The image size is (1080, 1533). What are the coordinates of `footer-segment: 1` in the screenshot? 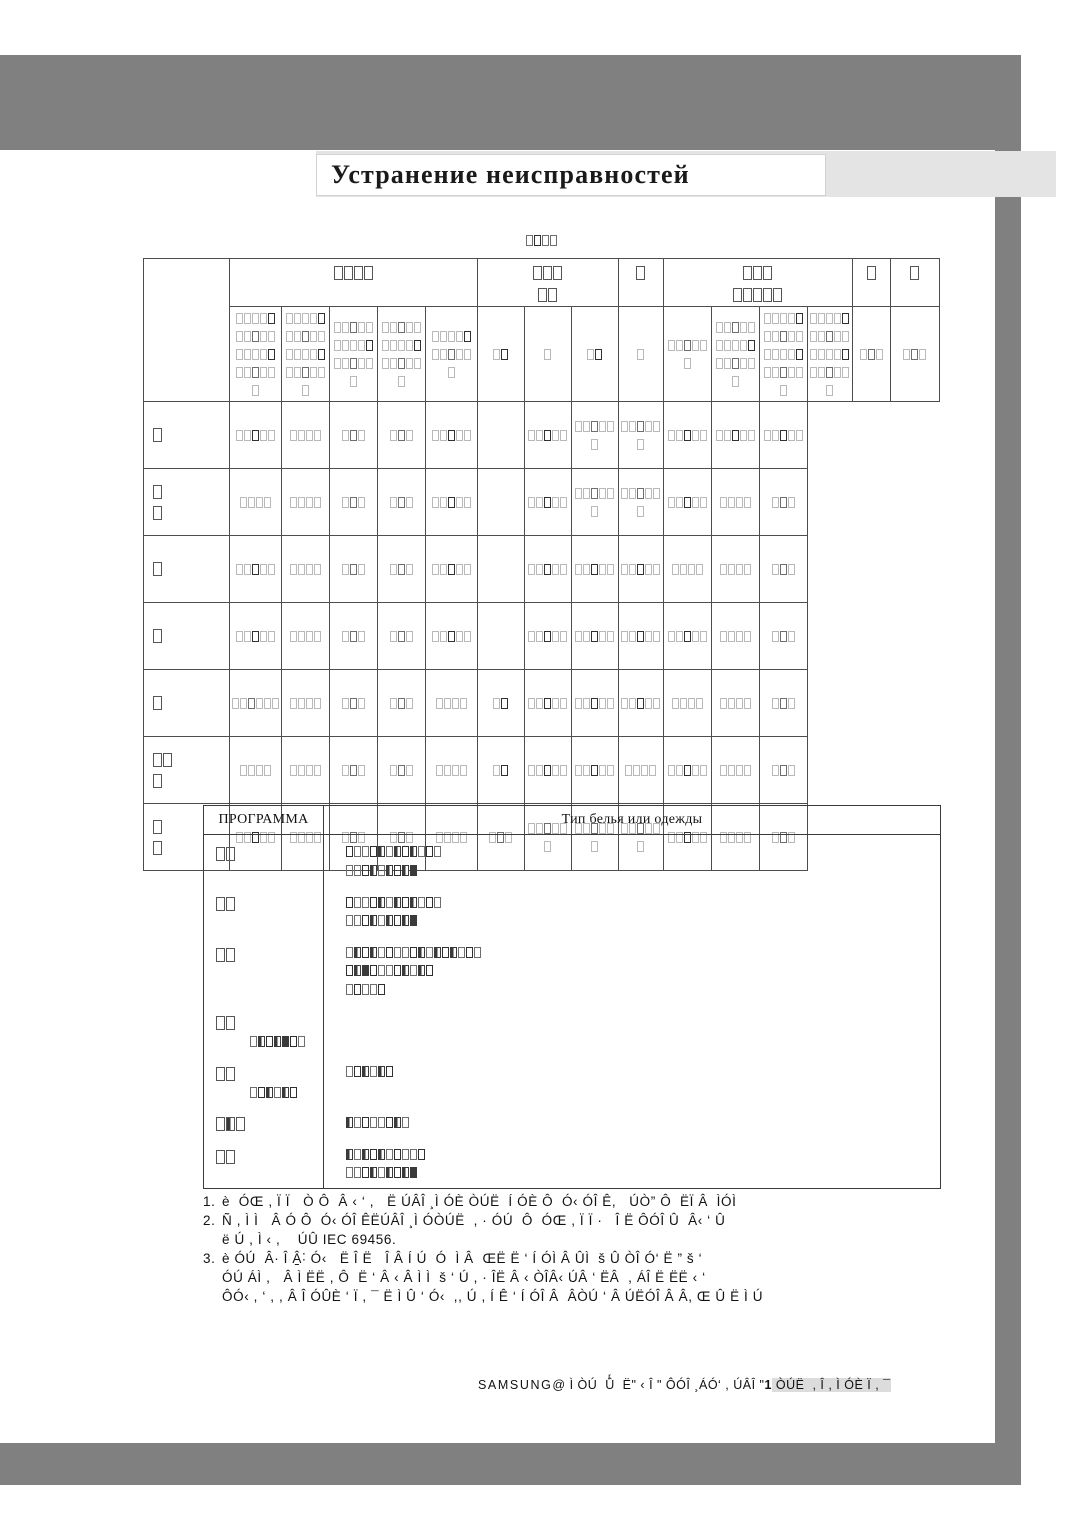 It's located at (768, 1385).